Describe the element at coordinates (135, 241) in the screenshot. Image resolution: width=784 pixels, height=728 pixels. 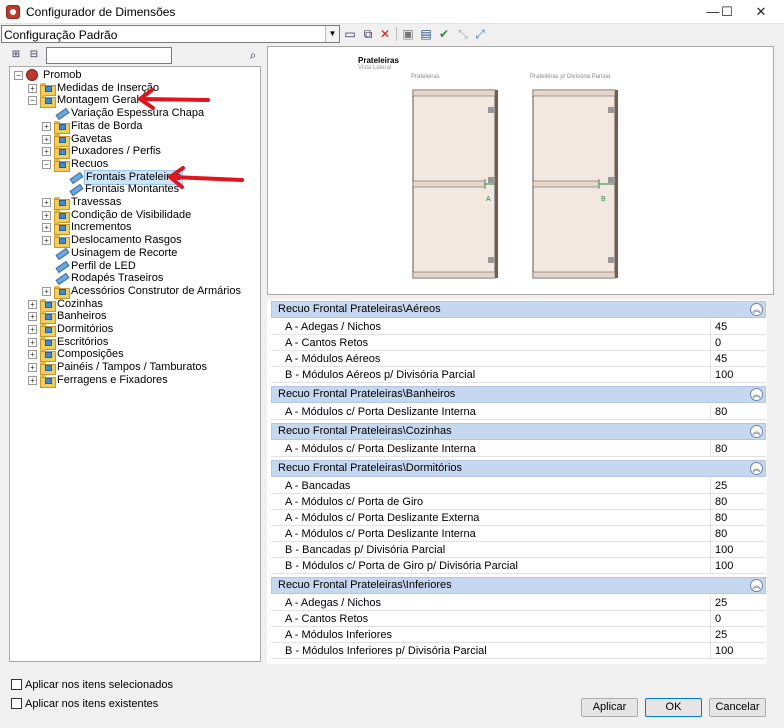
I see `tree-node: + Deslocamento Rasgos` at that location.